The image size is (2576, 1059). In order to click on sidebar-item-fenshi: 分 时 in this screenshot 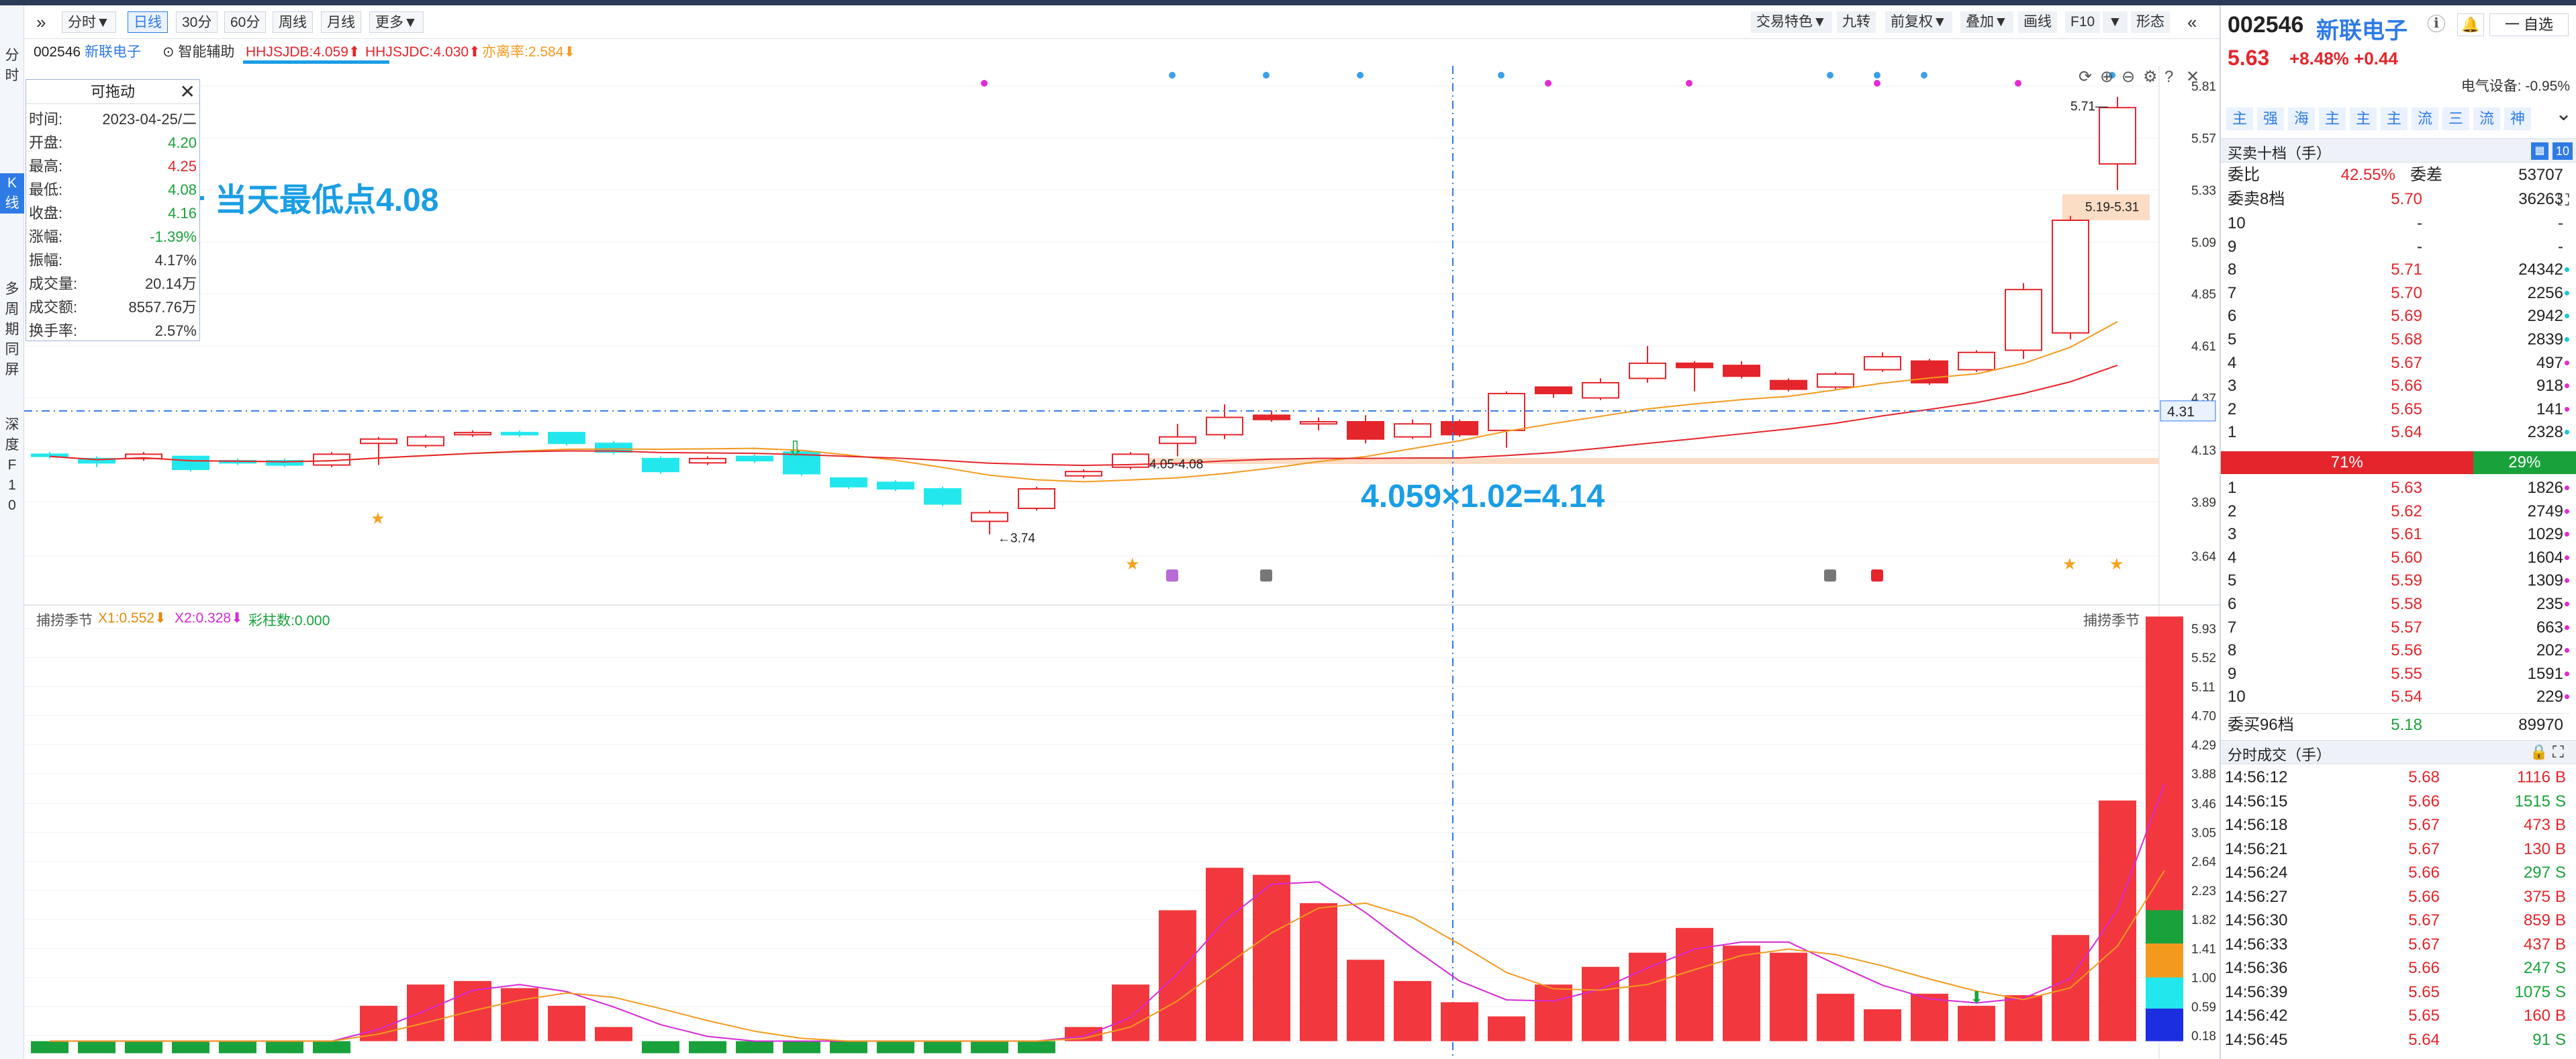, I will do `click(12, 66)`.